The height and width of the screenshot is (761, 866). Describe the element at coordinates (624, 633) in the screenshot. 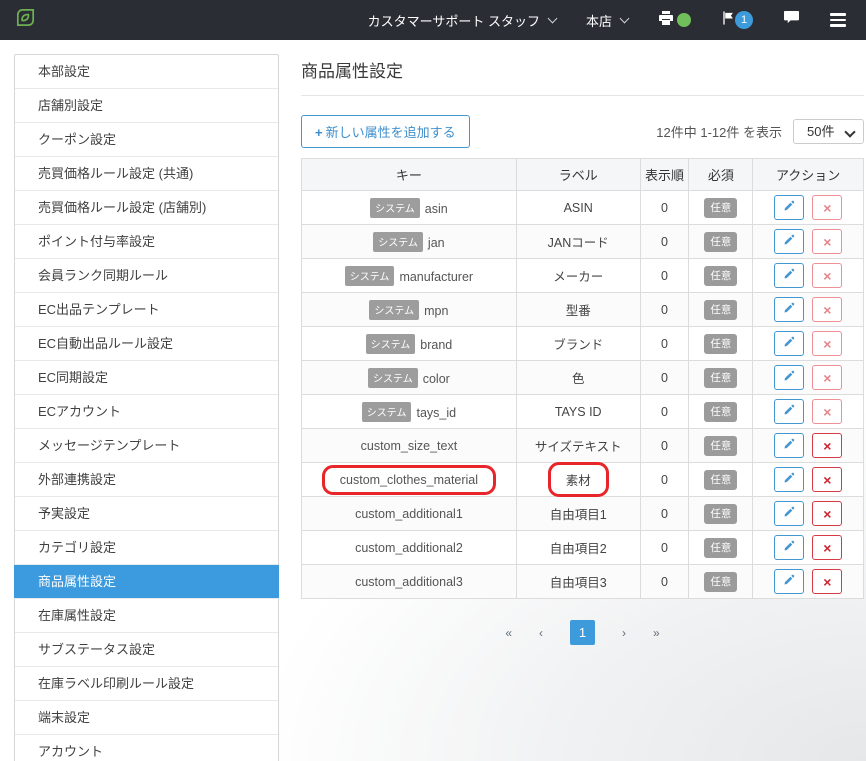

I see `pagination-next: ›` at that location.